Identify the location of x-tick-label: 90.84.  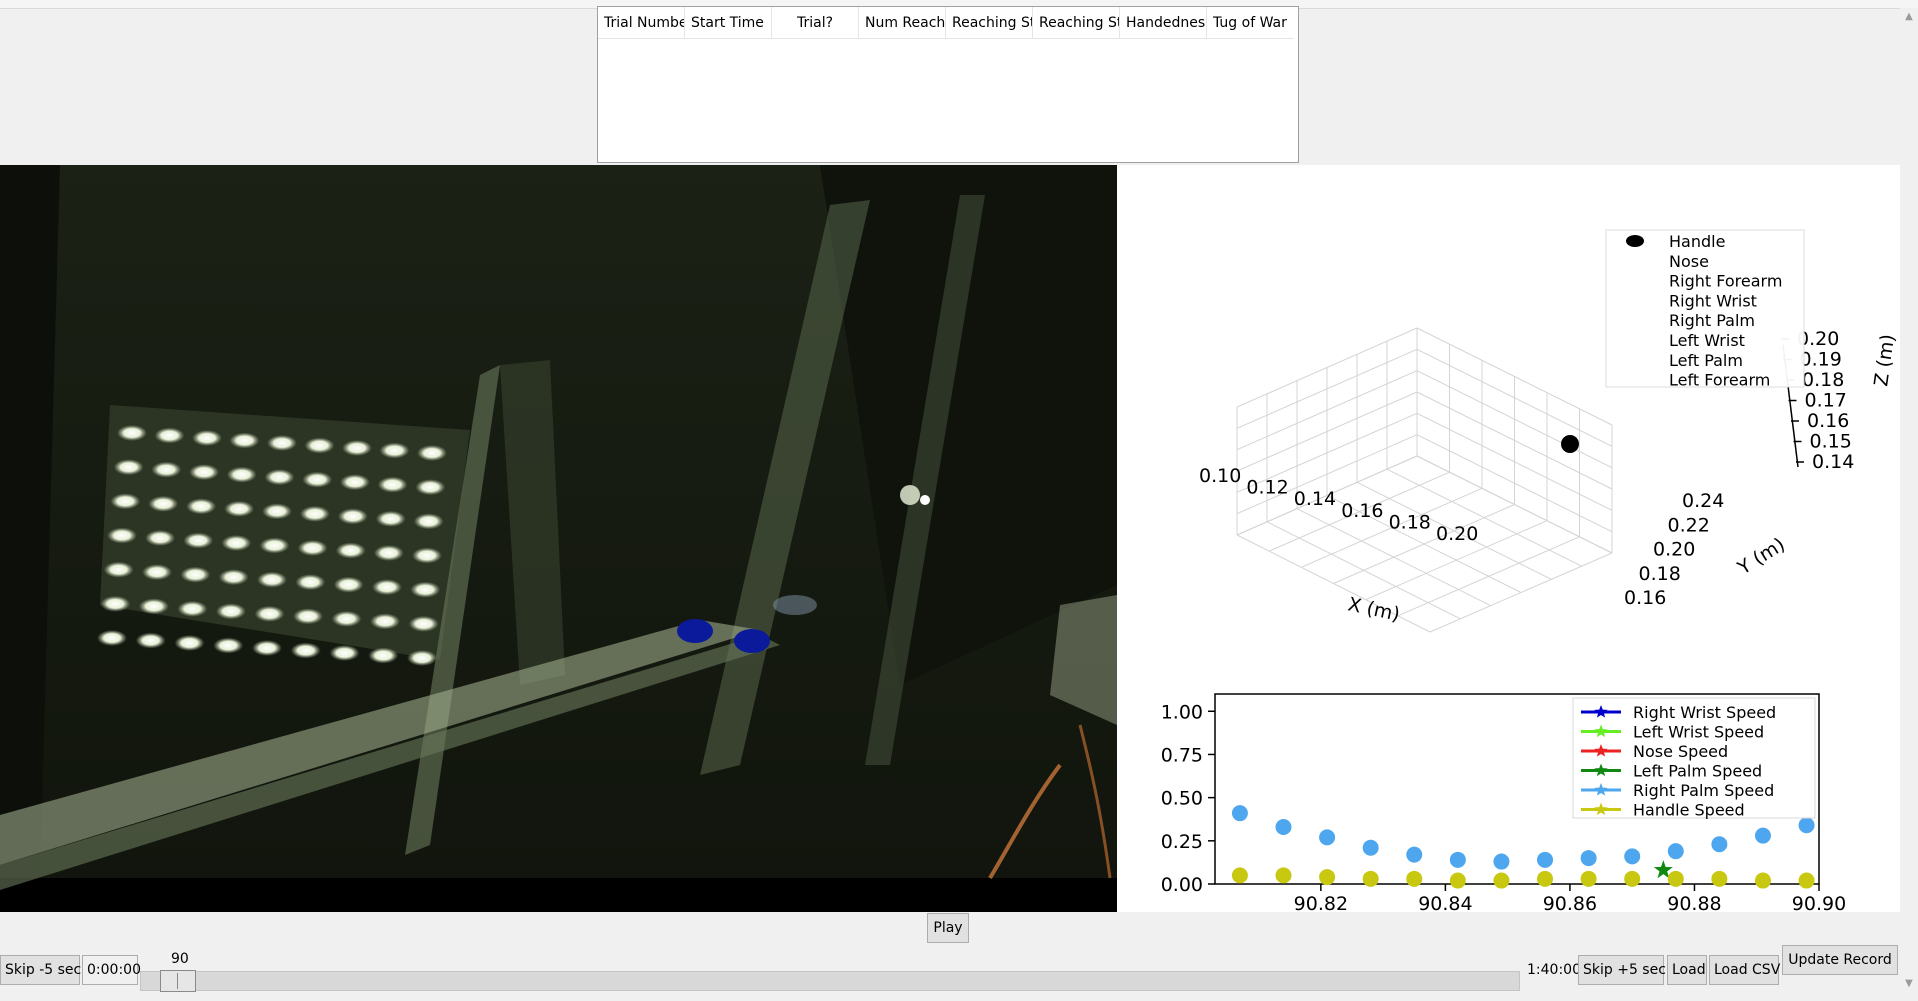
(1445, 902).